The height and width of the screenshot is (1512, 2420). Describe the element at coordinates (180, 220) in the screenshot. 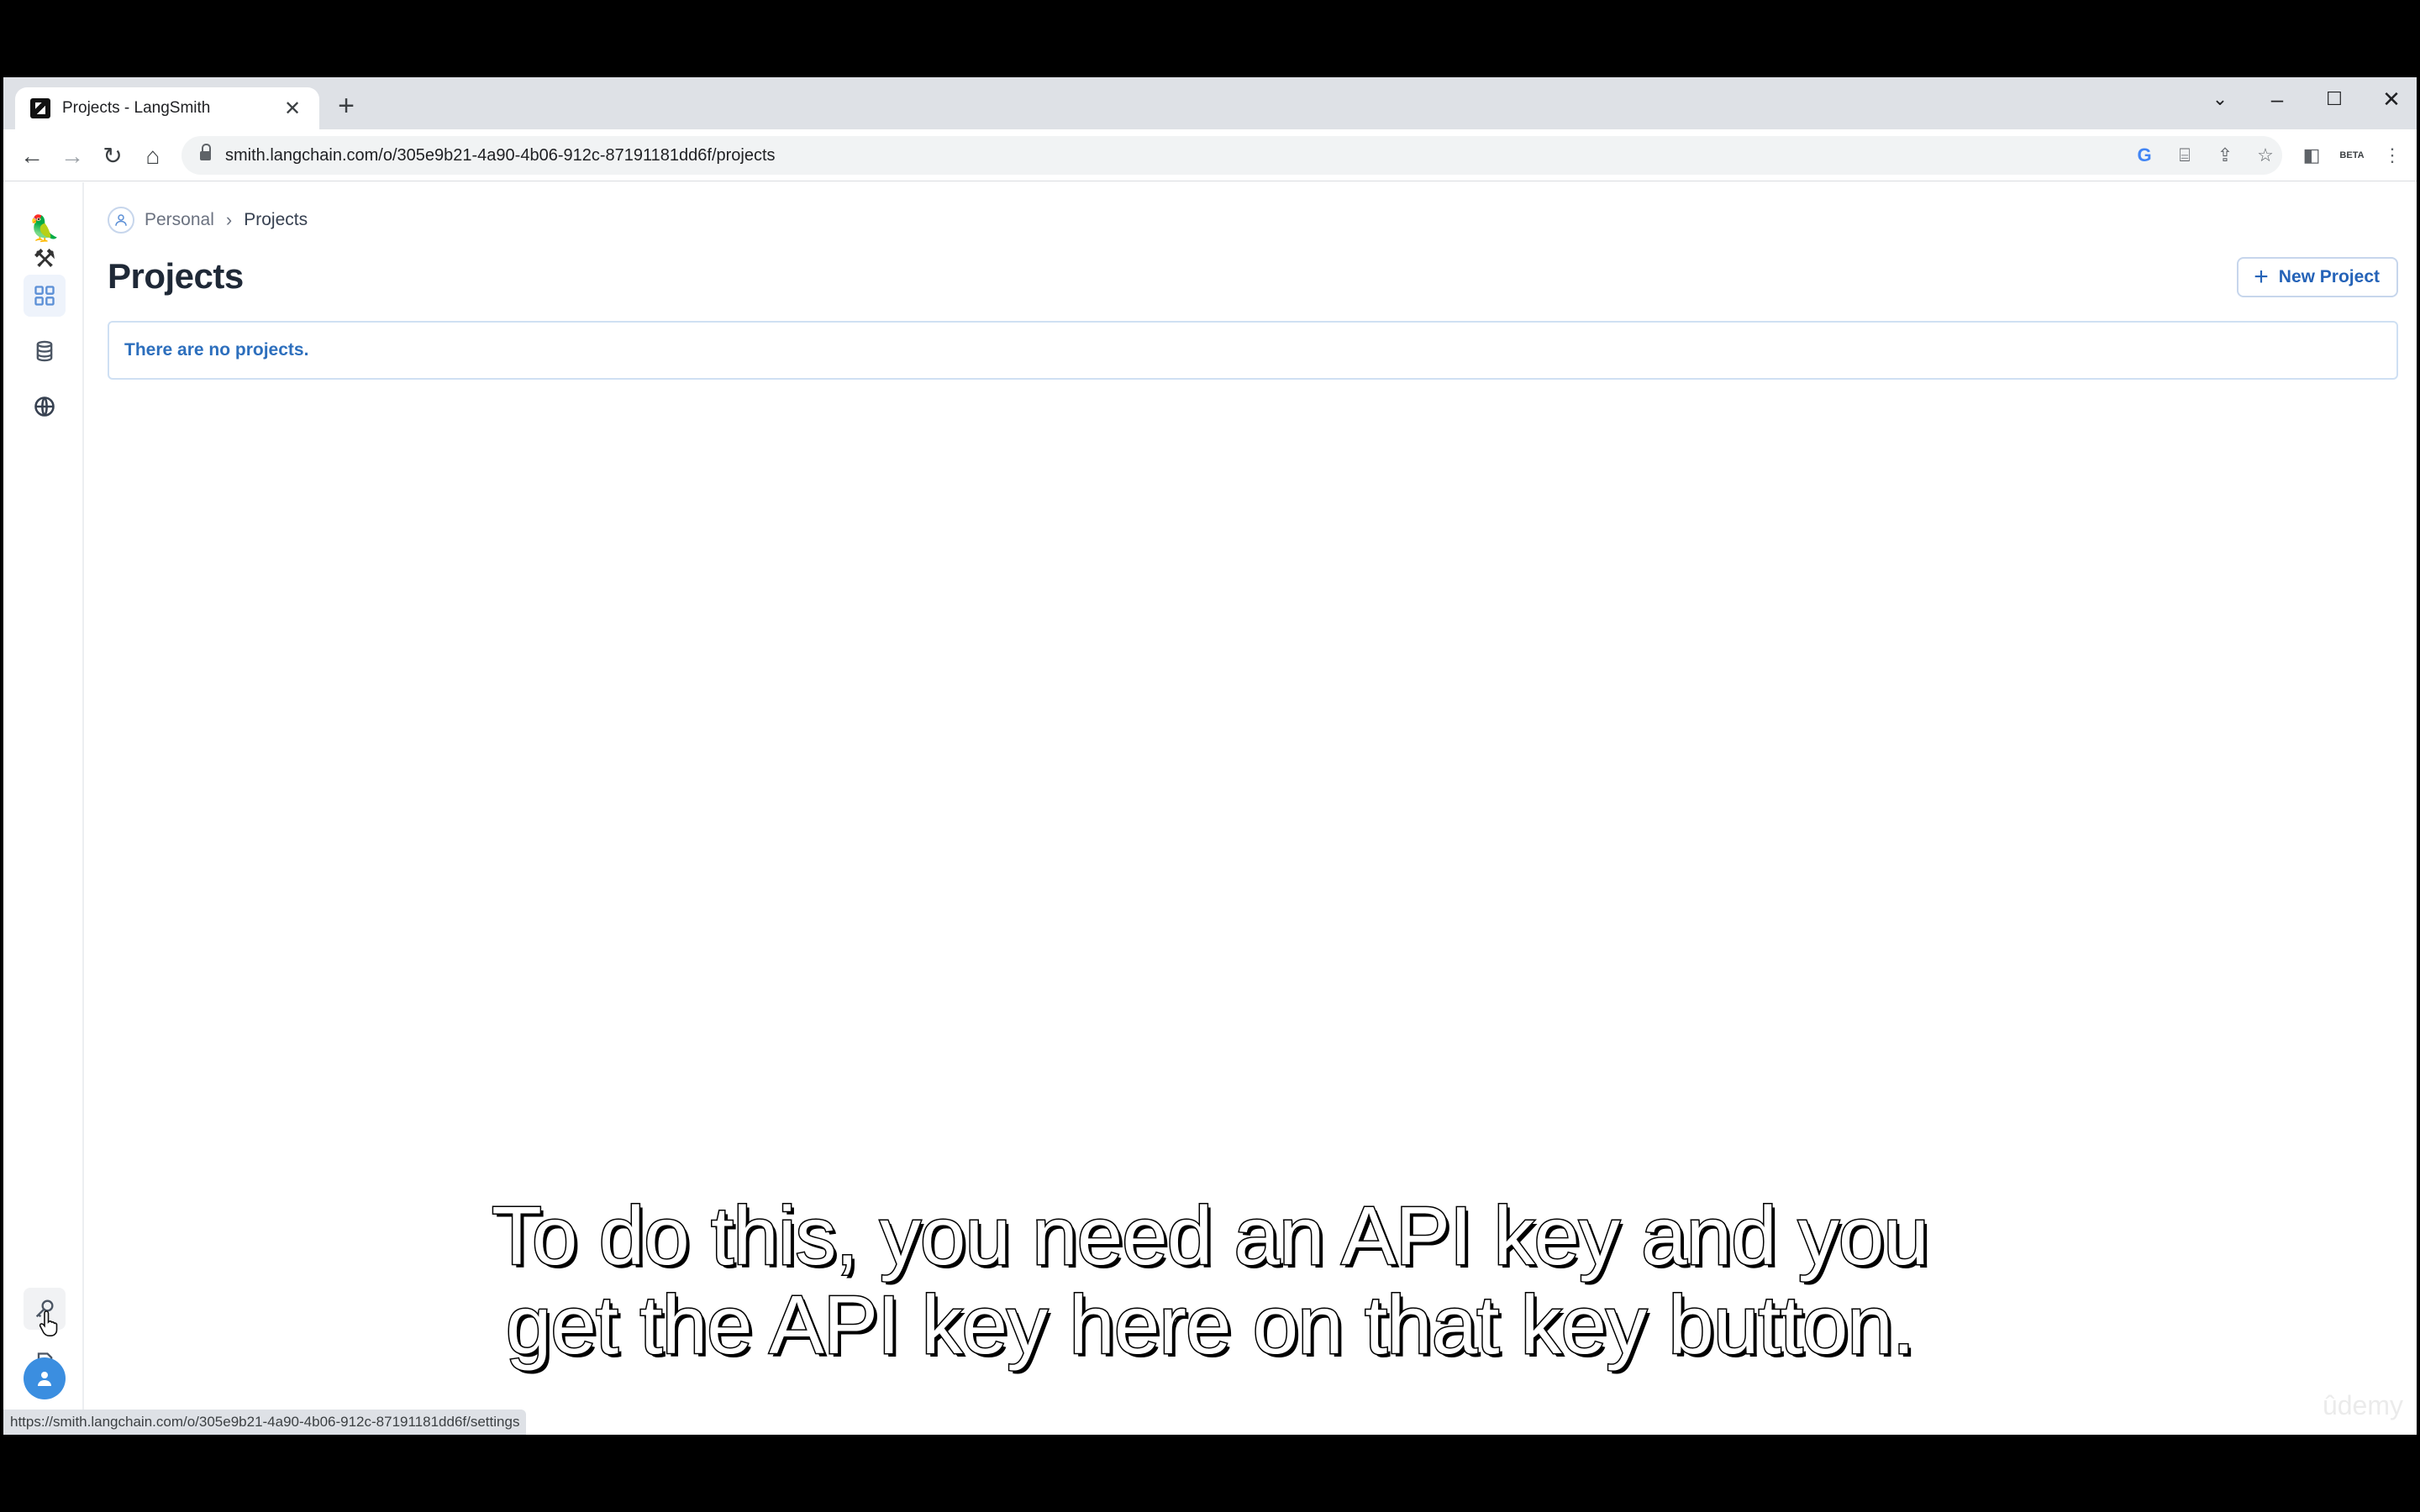

I see `breadcrumb-personal-link: Personal` at that location.